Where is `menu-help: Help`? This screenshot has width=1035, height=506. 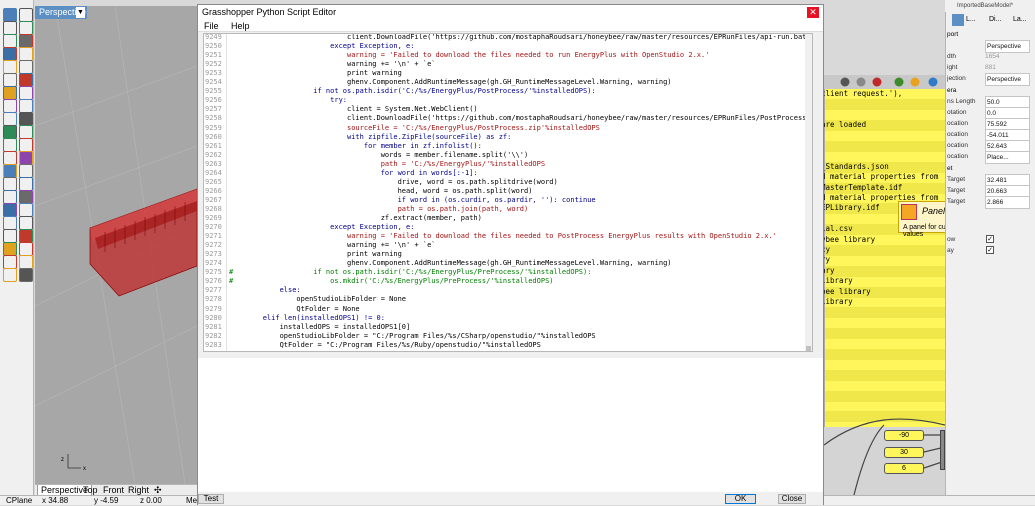 menu-help: Help is located at coordinates (239, 26).